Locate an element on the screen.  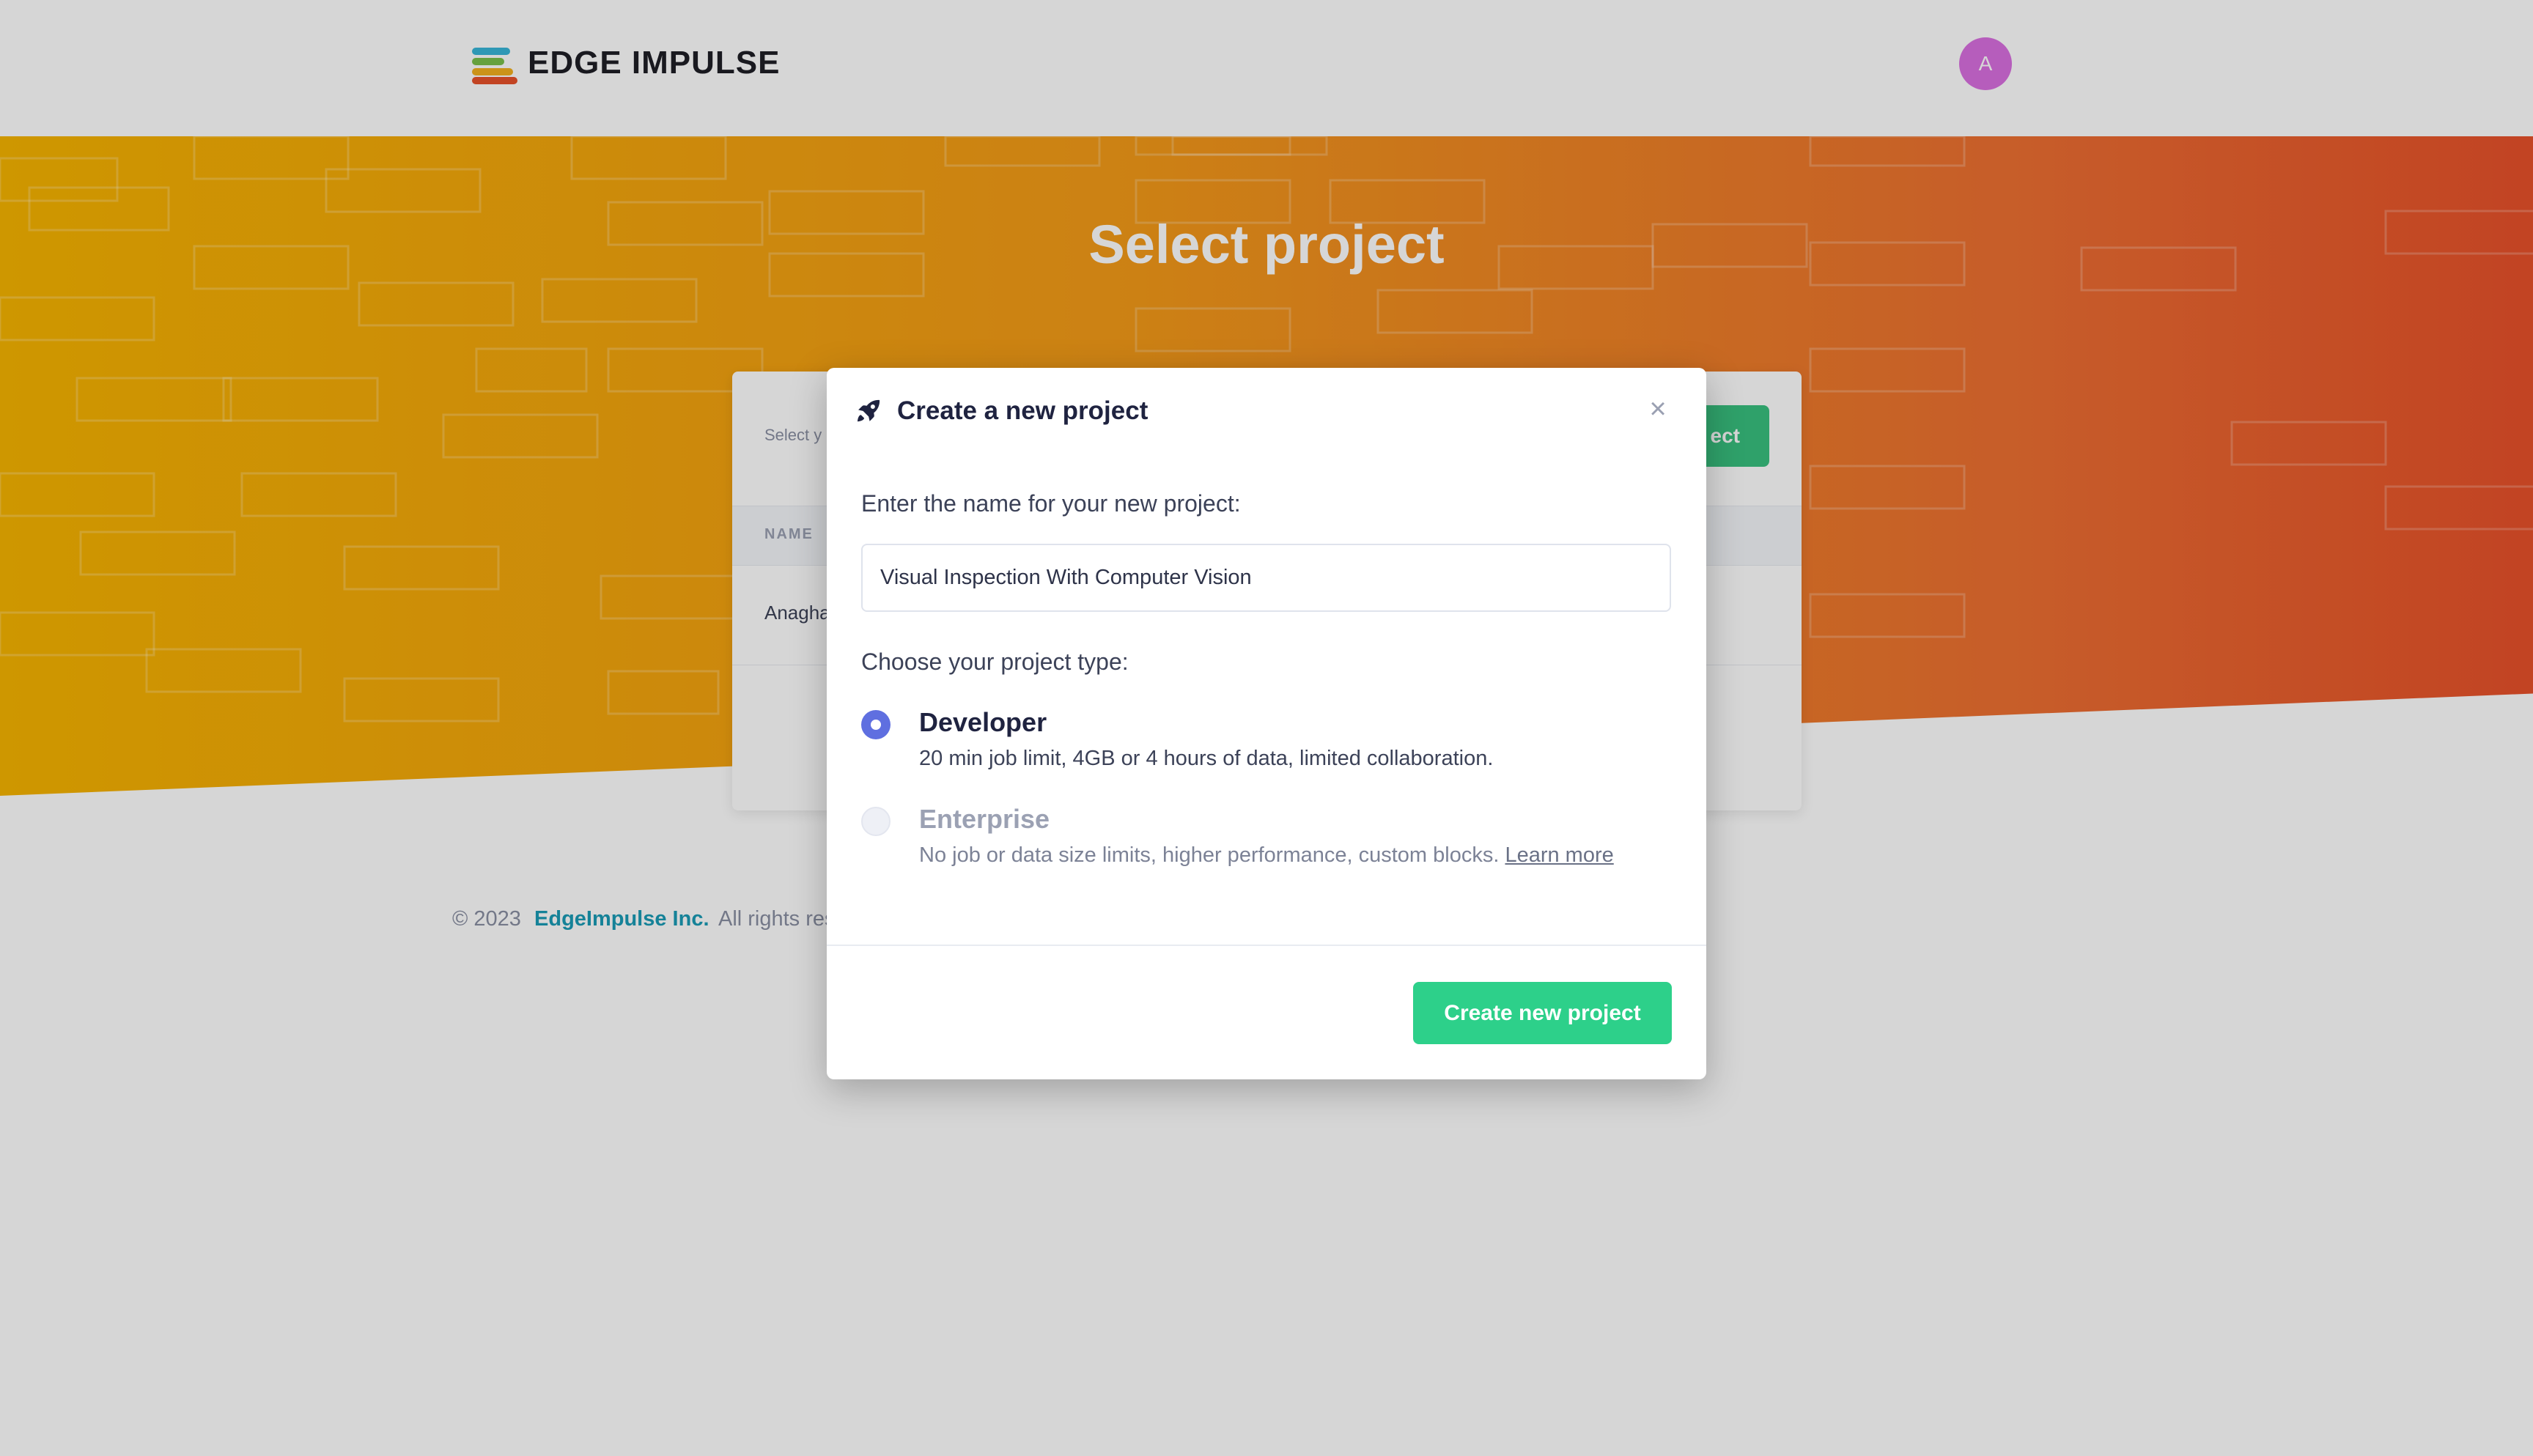
project-name-input is located at coordinates (1266, 578).